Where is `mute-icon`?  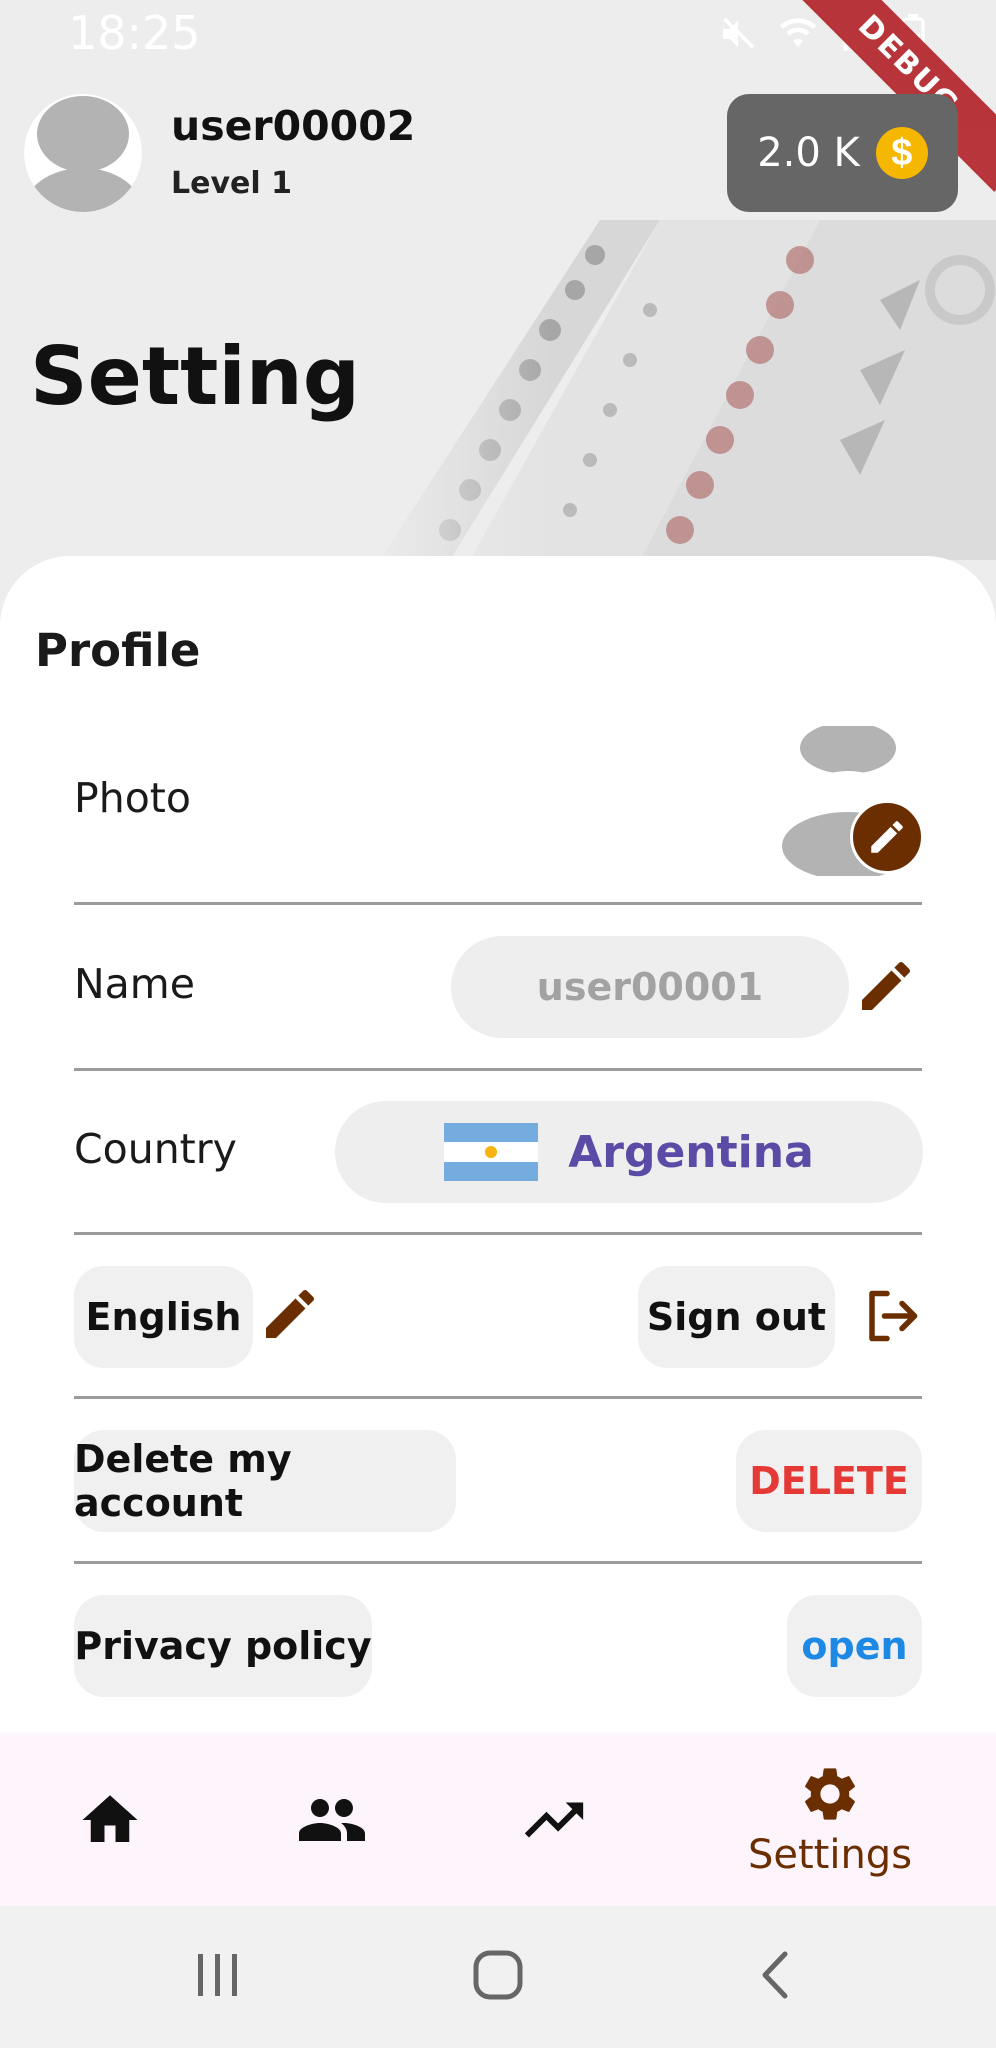 mute-icon is located at coordinates (739, 33).